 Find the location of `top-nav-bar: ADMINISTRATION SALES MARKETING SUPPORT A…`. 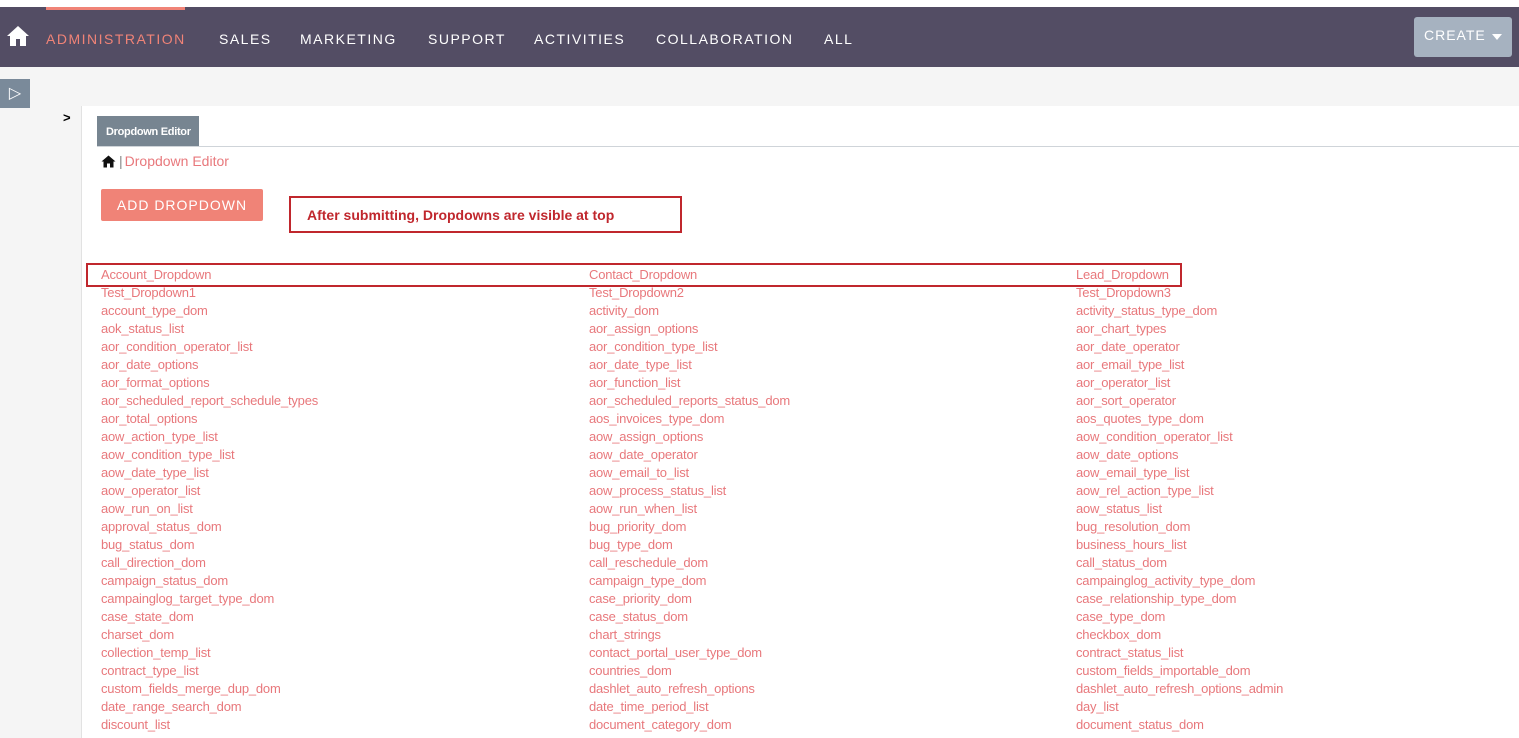

top-nav-bar: ADMINISTRATION SALES MARKETING SUPPORT A… is located at coordinates (759, 37).